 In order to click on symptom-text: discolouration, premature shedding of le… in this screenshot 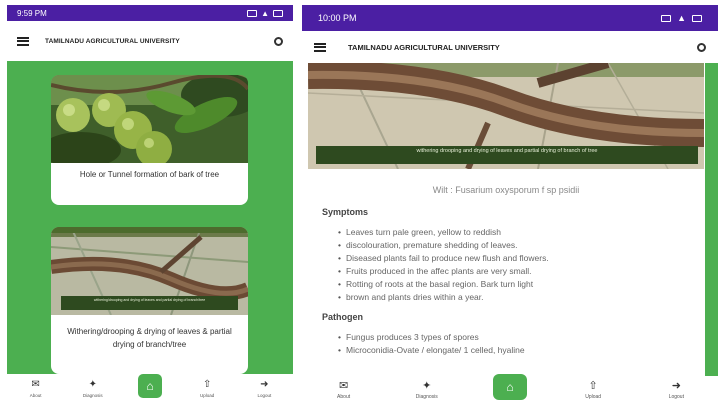, I will do `click(432, 245)`.